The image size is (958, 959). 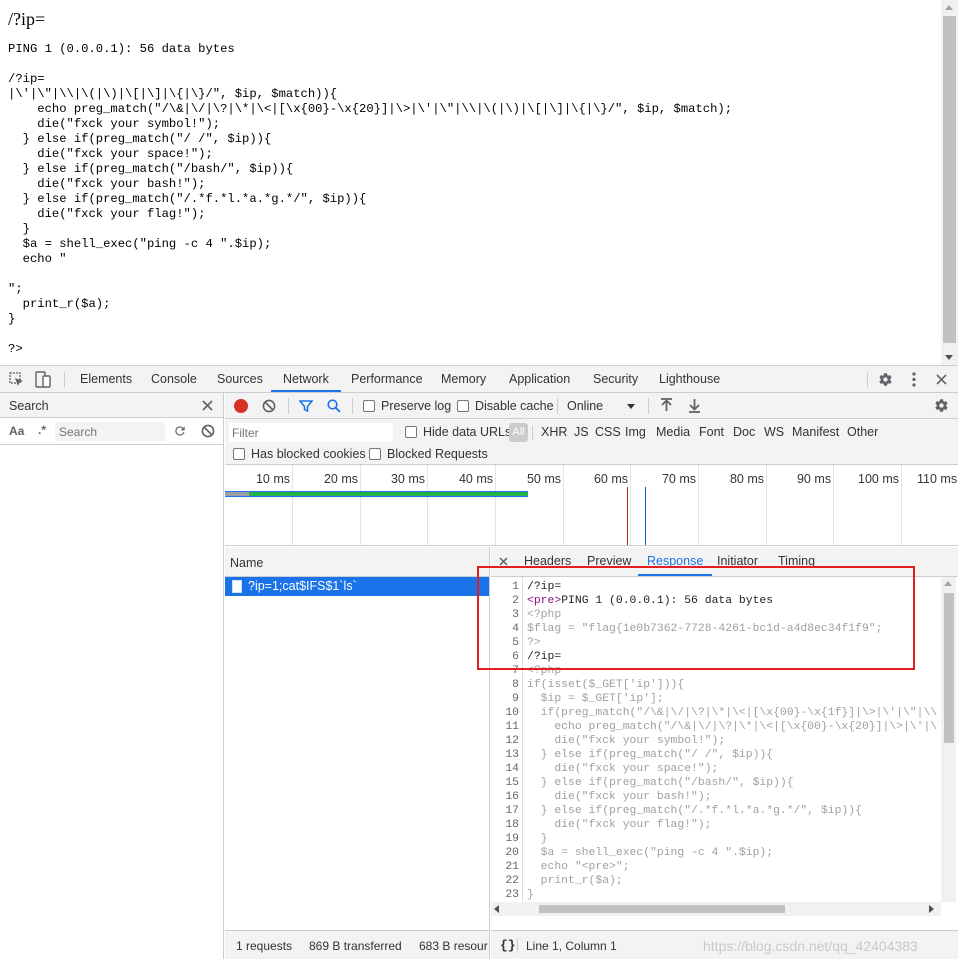 I want to click on clear-icon, so click(x=208, y=431).